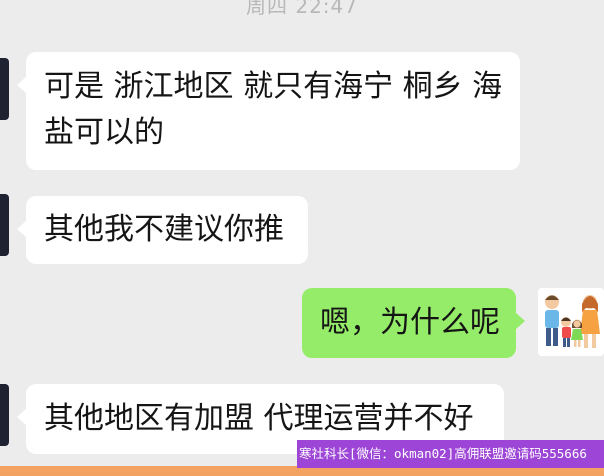 Image resolution: width=604 pixels, height=476 pixels. Describe the element at coordinates (410, 322) in the screenshot. I see `message-text: 嗯，为什么呢` at that location.